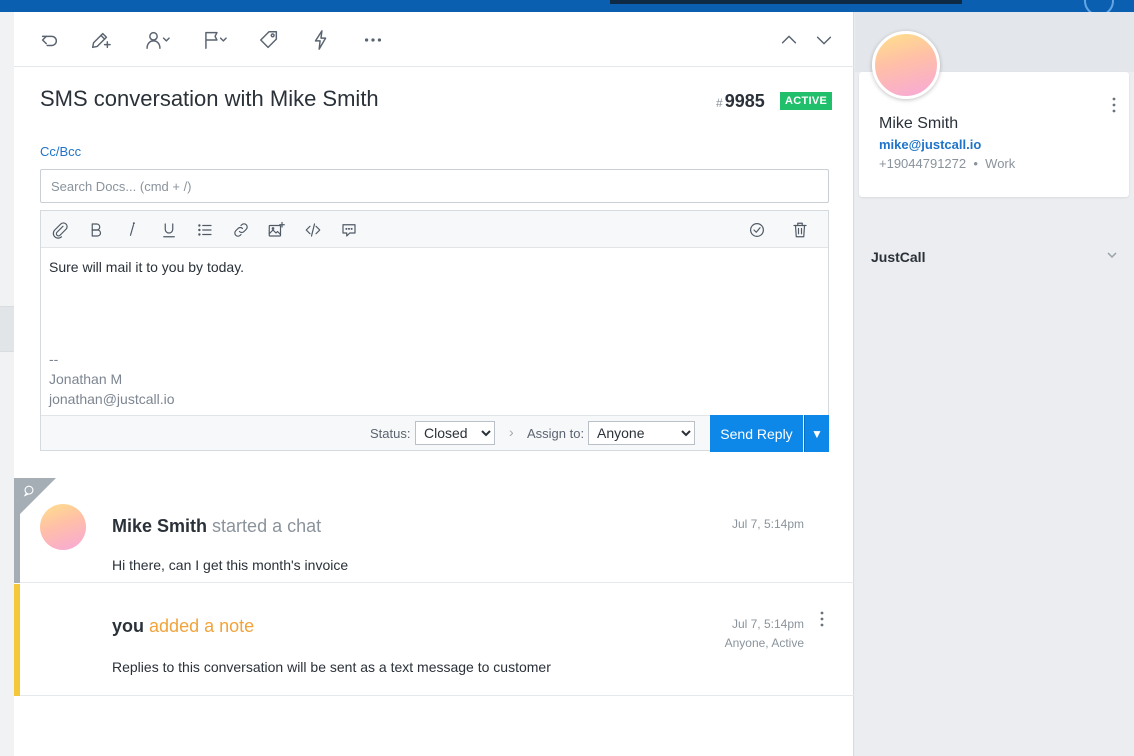 The image size is (1134, 756). I want to click on activity-message: Hi there, can I get this month's invoice, so click(230, 565).